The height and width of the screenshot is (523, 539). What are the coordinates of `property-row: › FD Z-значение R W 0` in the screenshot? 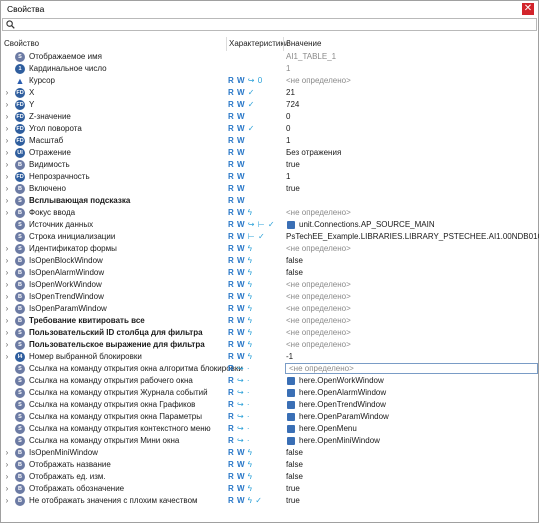 It's located at (269, 117).